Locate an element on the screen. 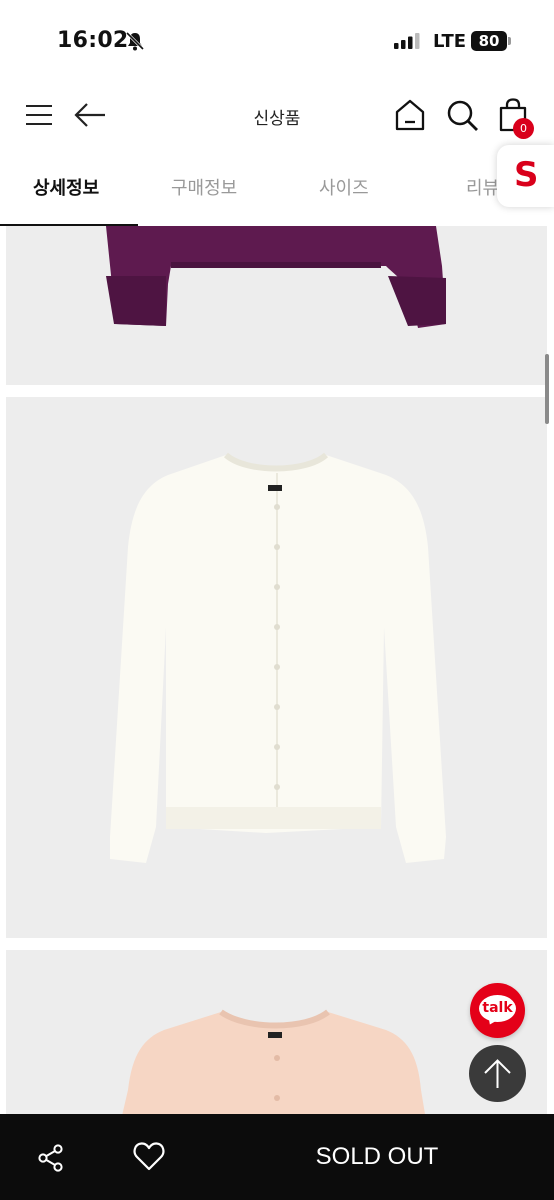 This screenshot has width=554, height=1200. top-header: 신상품 0 is located at coordinates (277, 116).